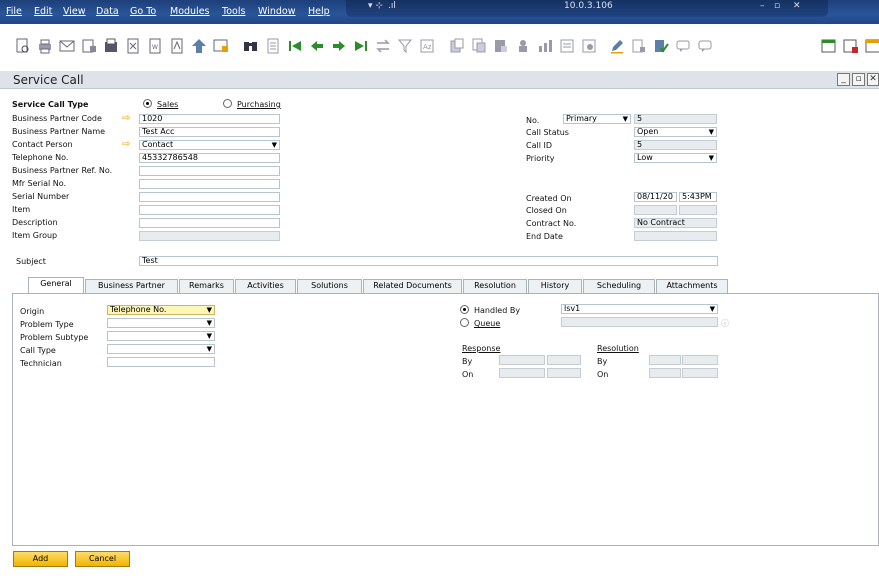 This screenshot has height=578, width=879. What do you see at coordinates (295, 46) in the screenshot?
I see `first-record-icon` at bounding box center [295, 46].